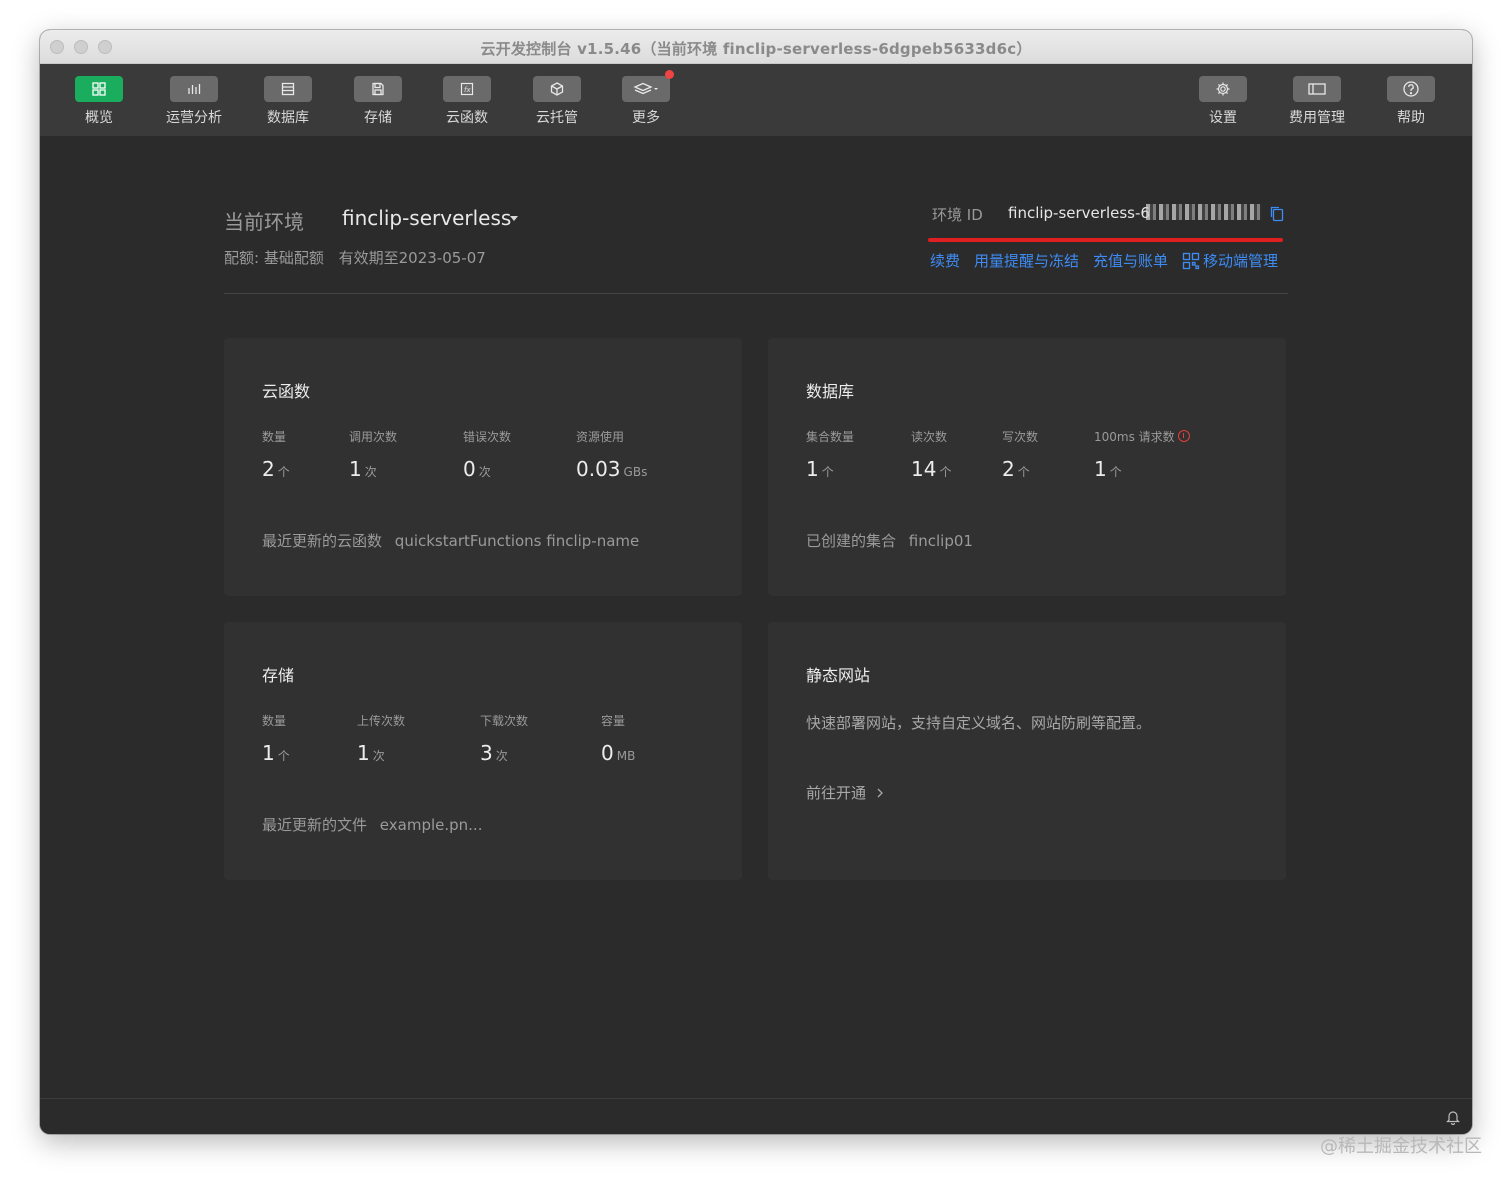 This screenshot has height=1184, width=1512. I want to click on copy-icon, so click(1277, 216).